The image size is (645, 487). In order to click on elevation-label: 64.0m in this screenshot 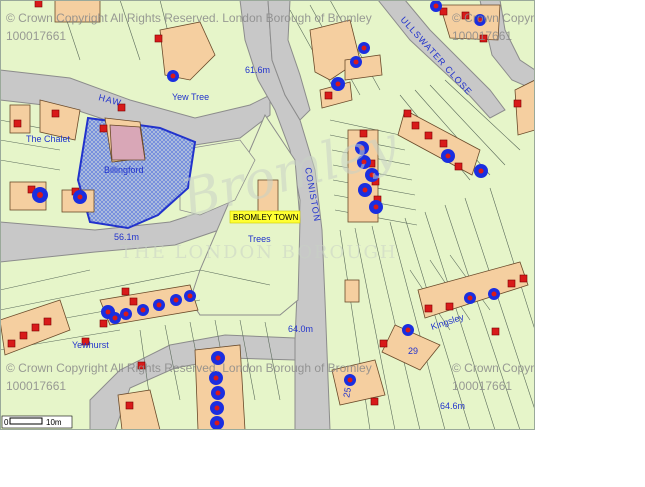, I will do `click(300, 329)`.